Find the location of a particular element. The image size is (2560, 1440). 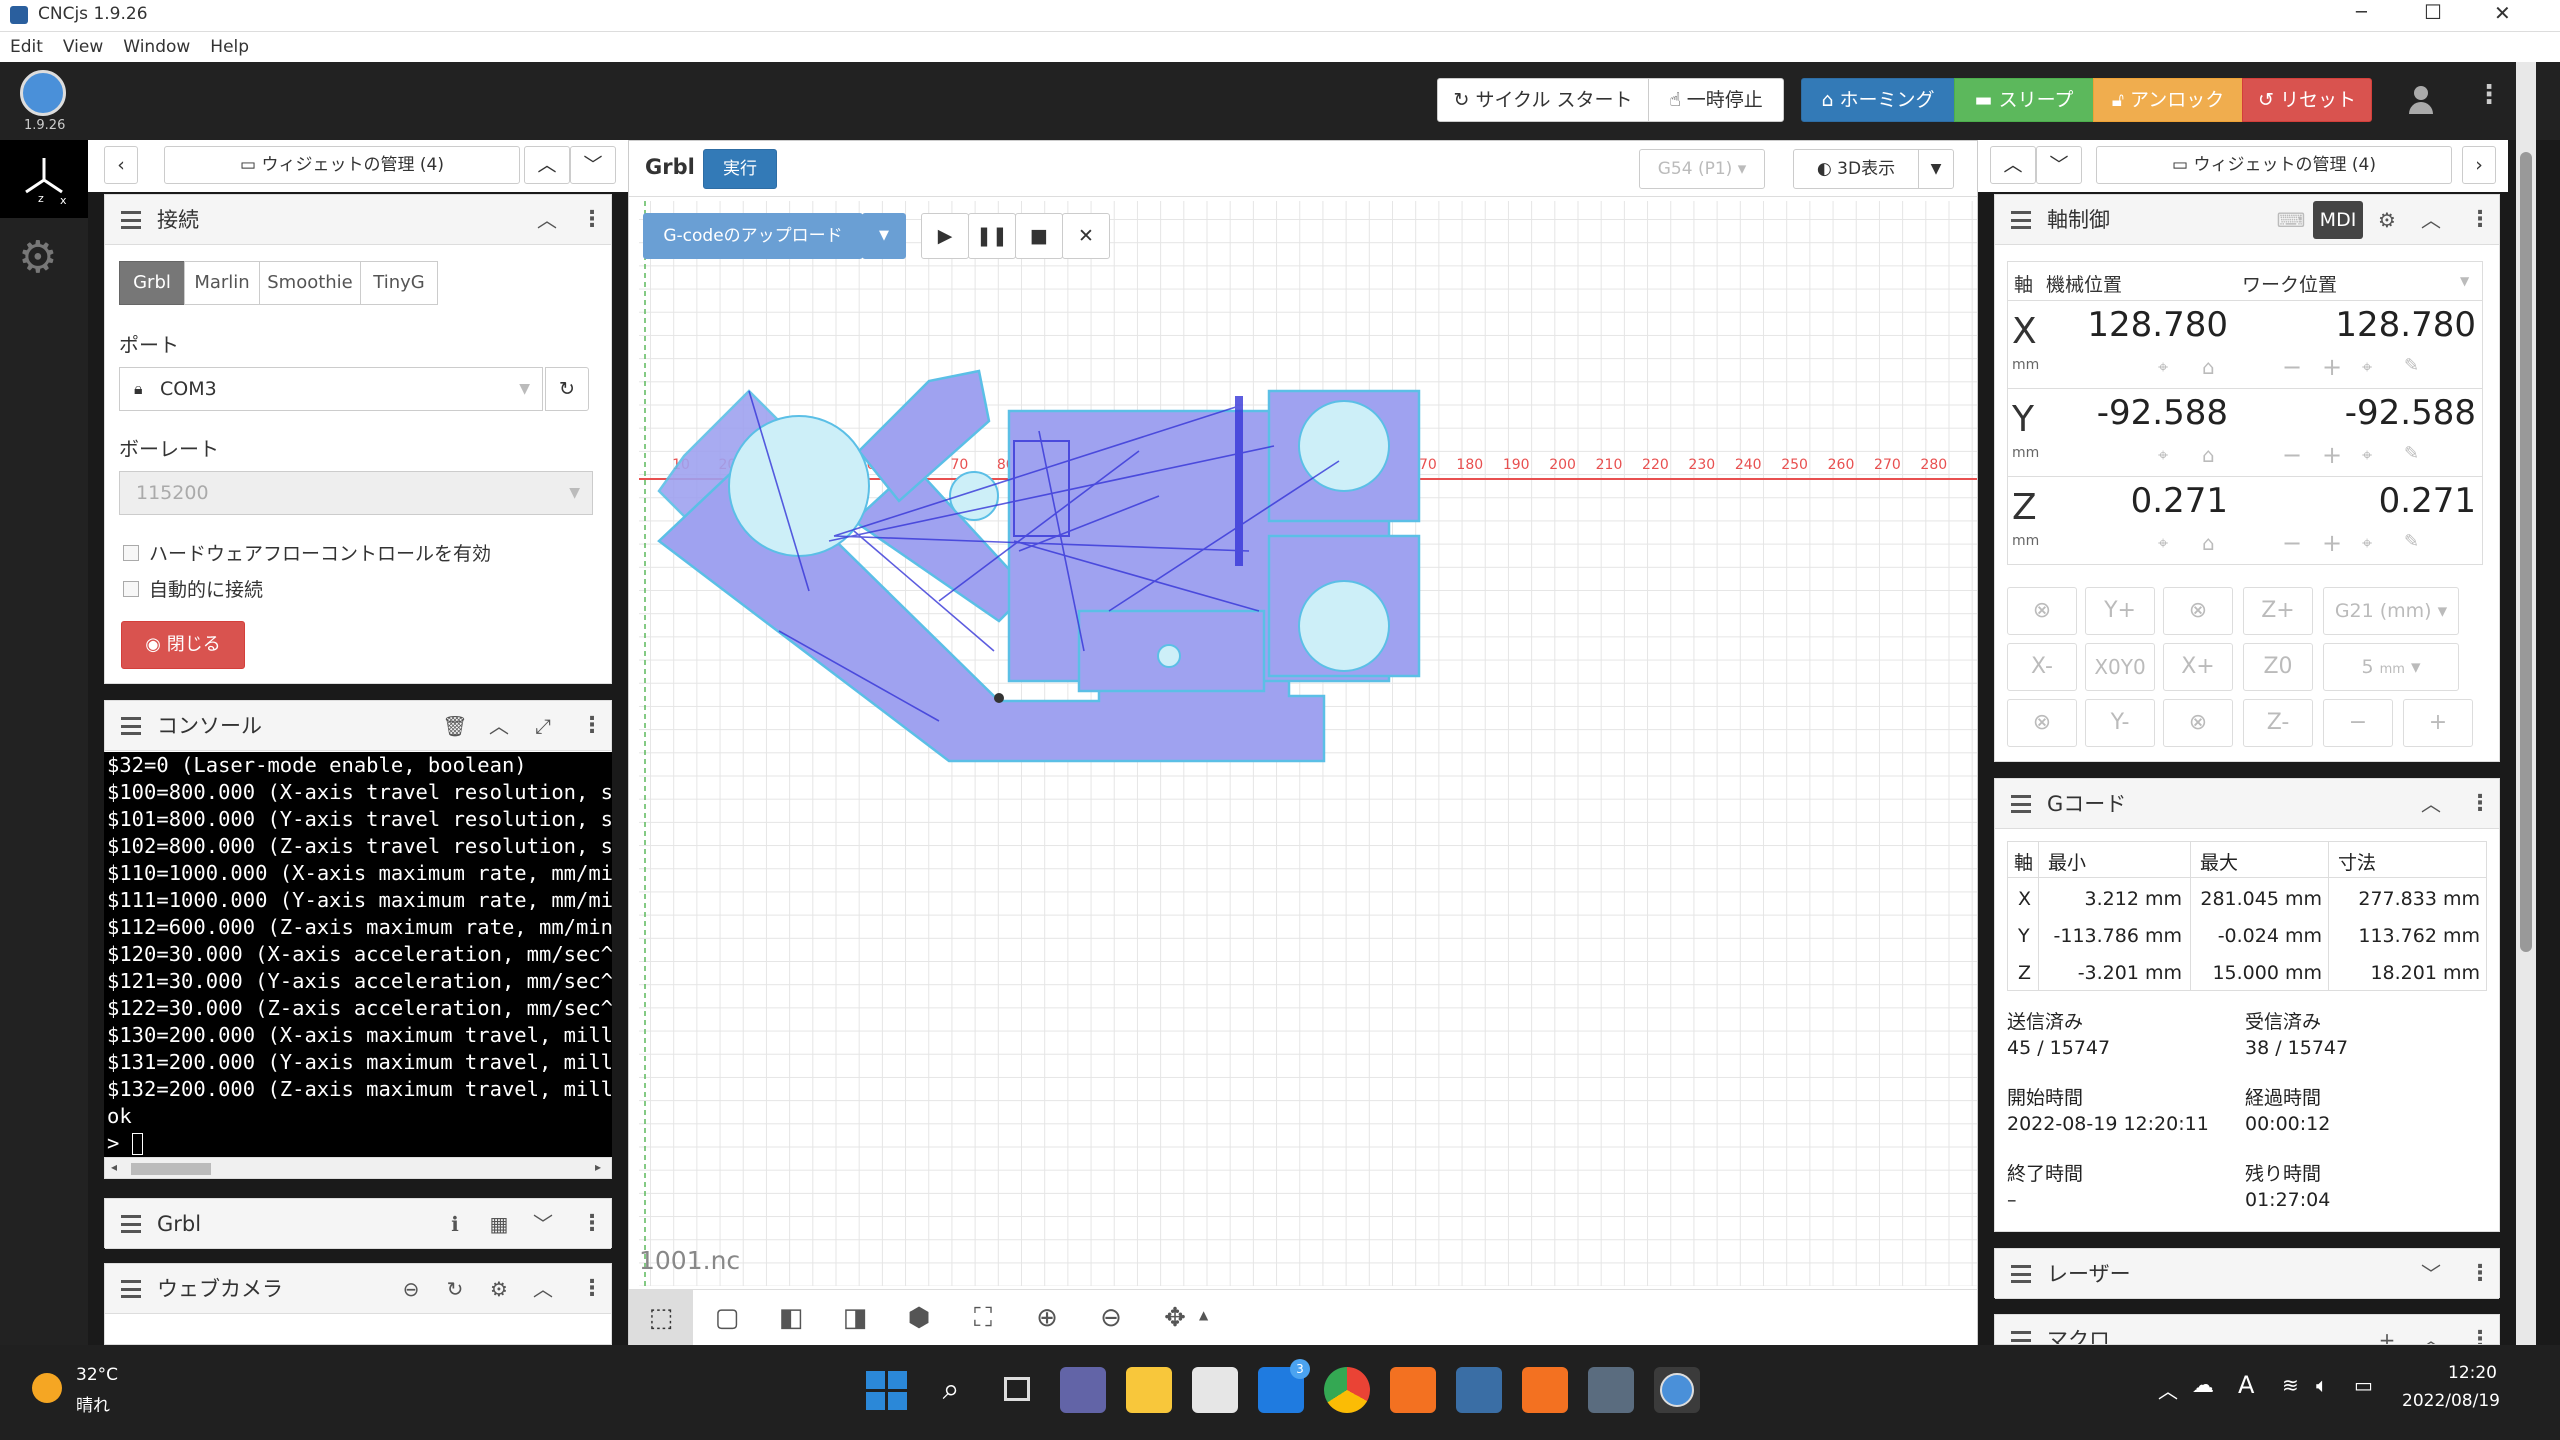

auto-connect-checkbox is located at coordinates (131, 589).